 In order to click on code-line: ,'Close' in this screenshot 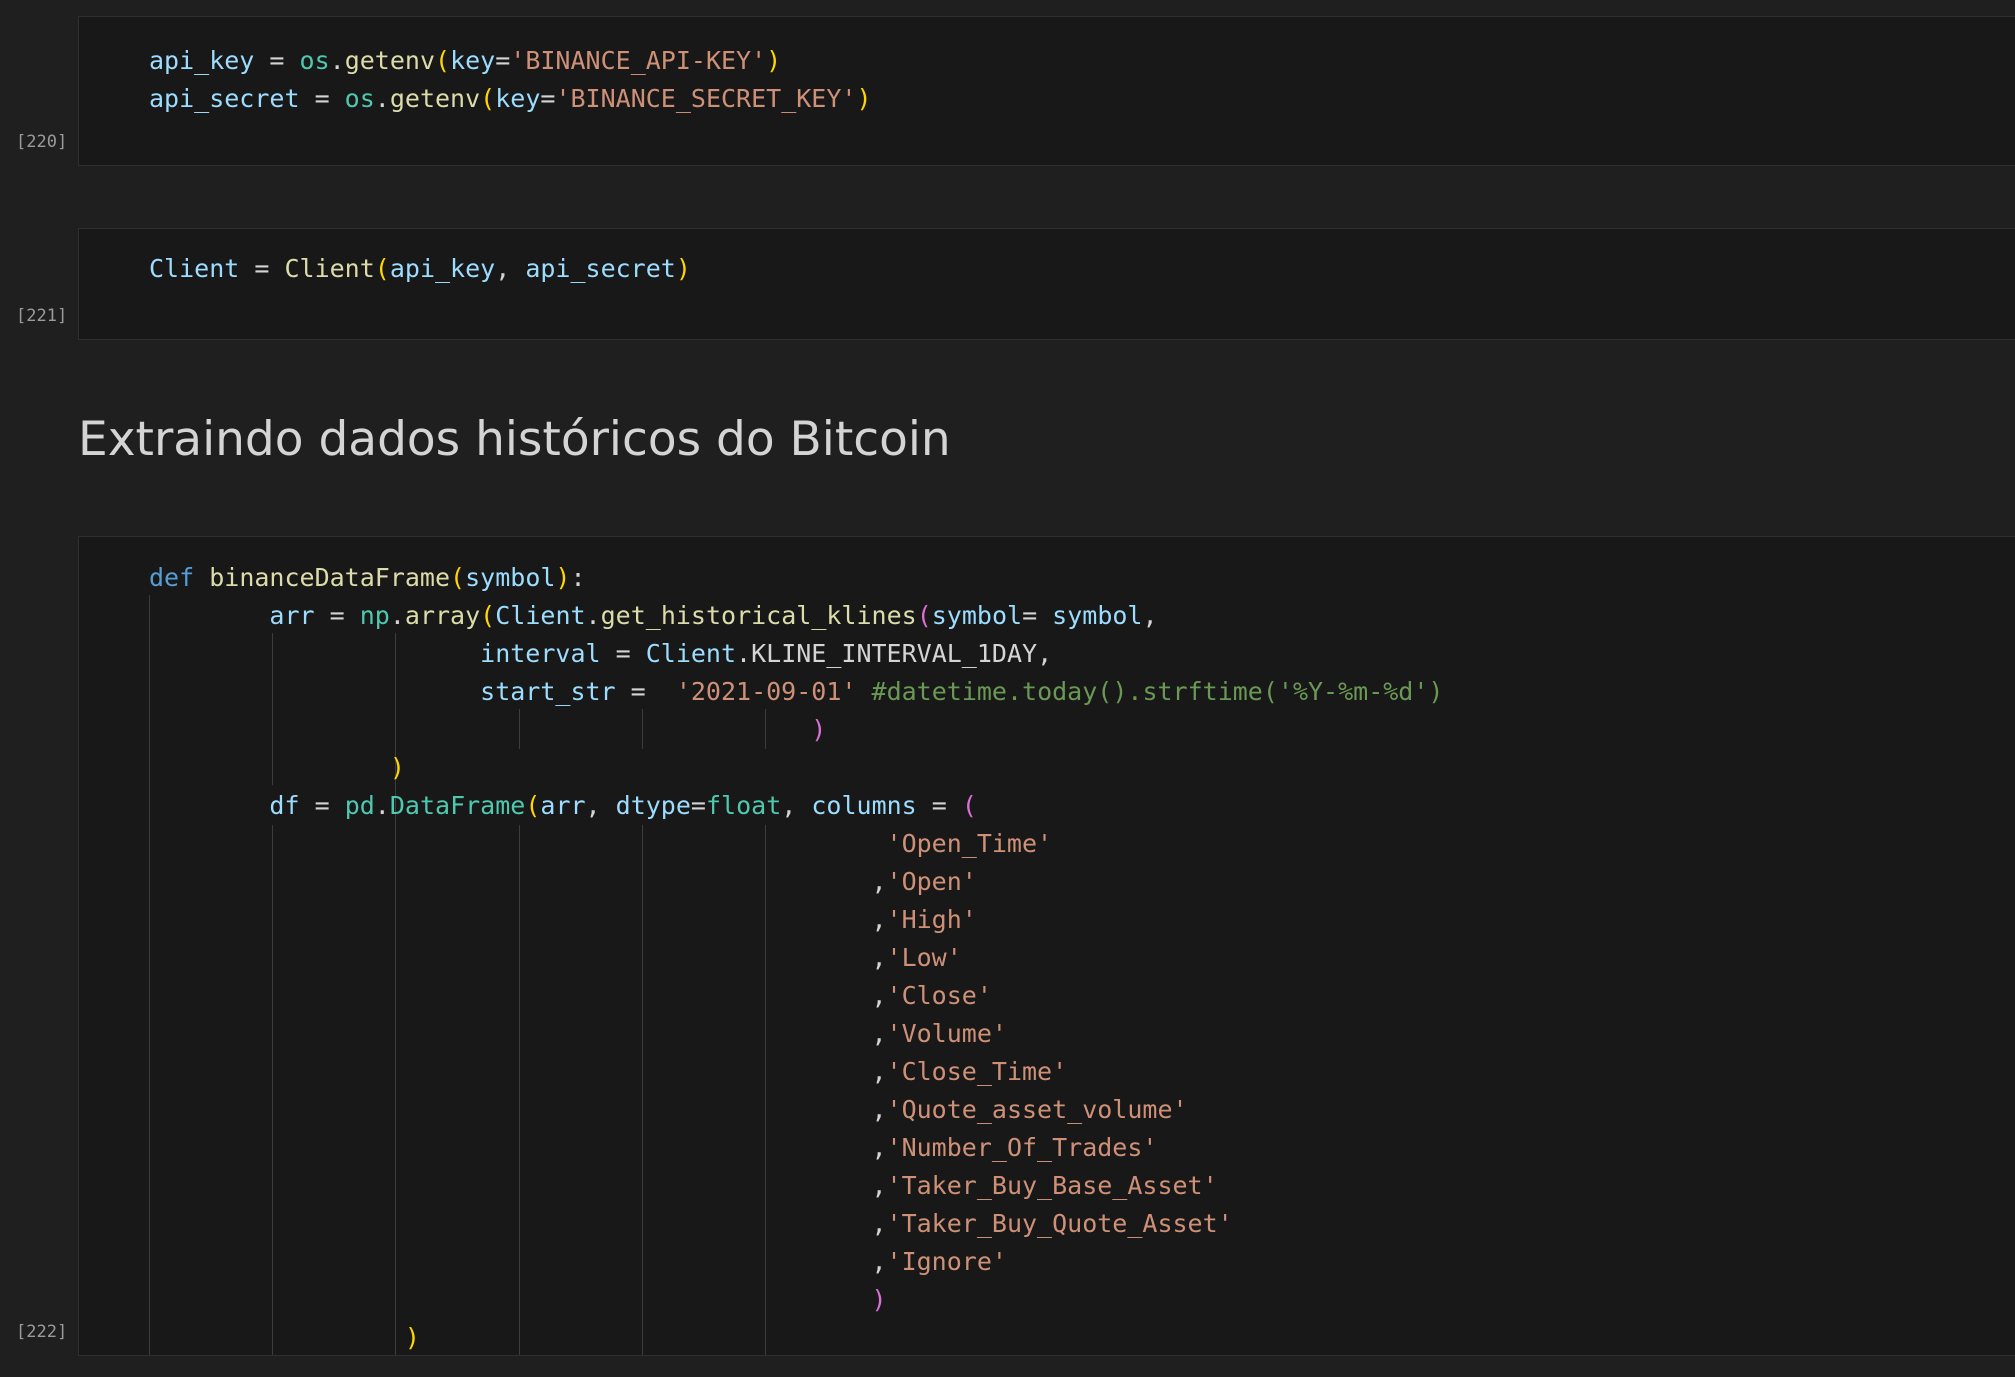, I will do `click(570, 996)`.